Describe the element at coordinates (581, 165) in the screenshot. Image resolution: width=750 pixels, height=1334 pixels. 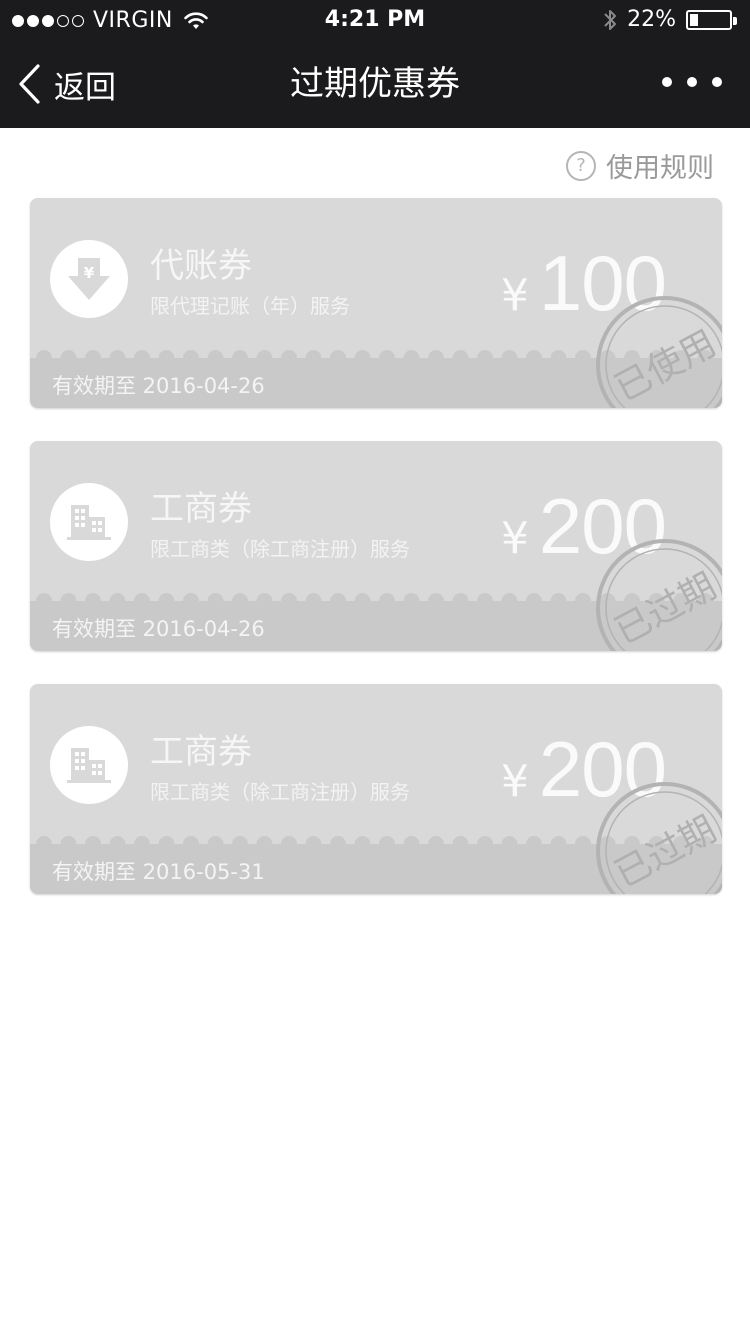
I see `question-circle-icon: ?` at that location.